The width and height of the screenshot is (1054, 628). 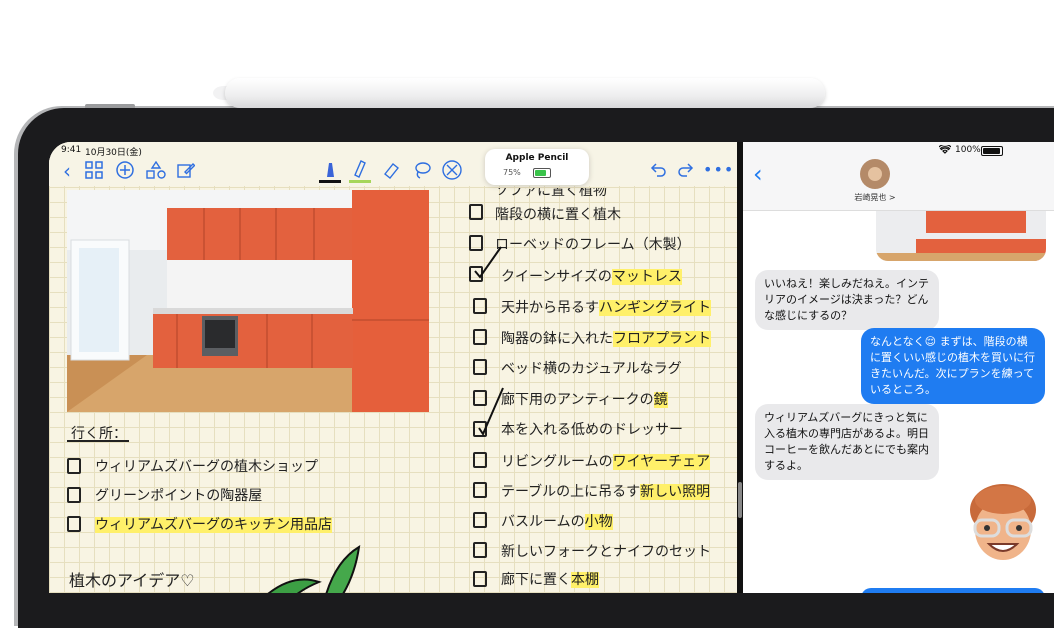 What do you see at coordinates (660, 400) in the screenshot?
I see `highlighted-text: 鏡` at bounding box center [660, 400].